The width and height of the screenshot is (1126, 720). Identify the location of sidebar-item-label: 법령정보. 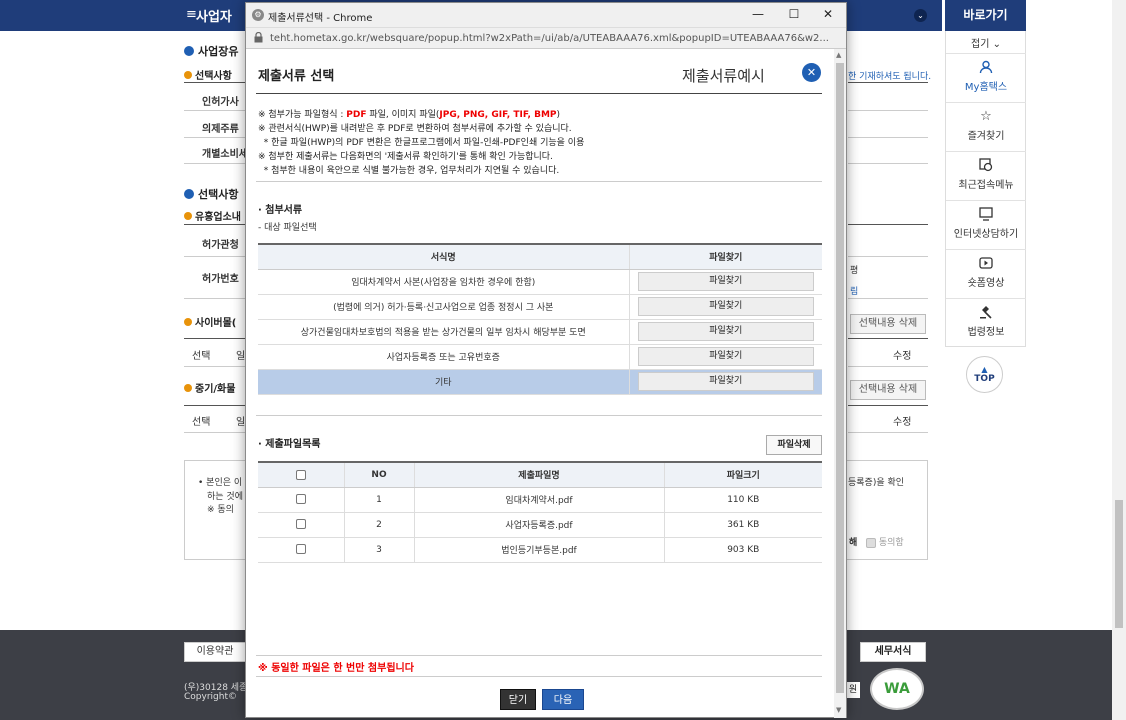
(986, 332).